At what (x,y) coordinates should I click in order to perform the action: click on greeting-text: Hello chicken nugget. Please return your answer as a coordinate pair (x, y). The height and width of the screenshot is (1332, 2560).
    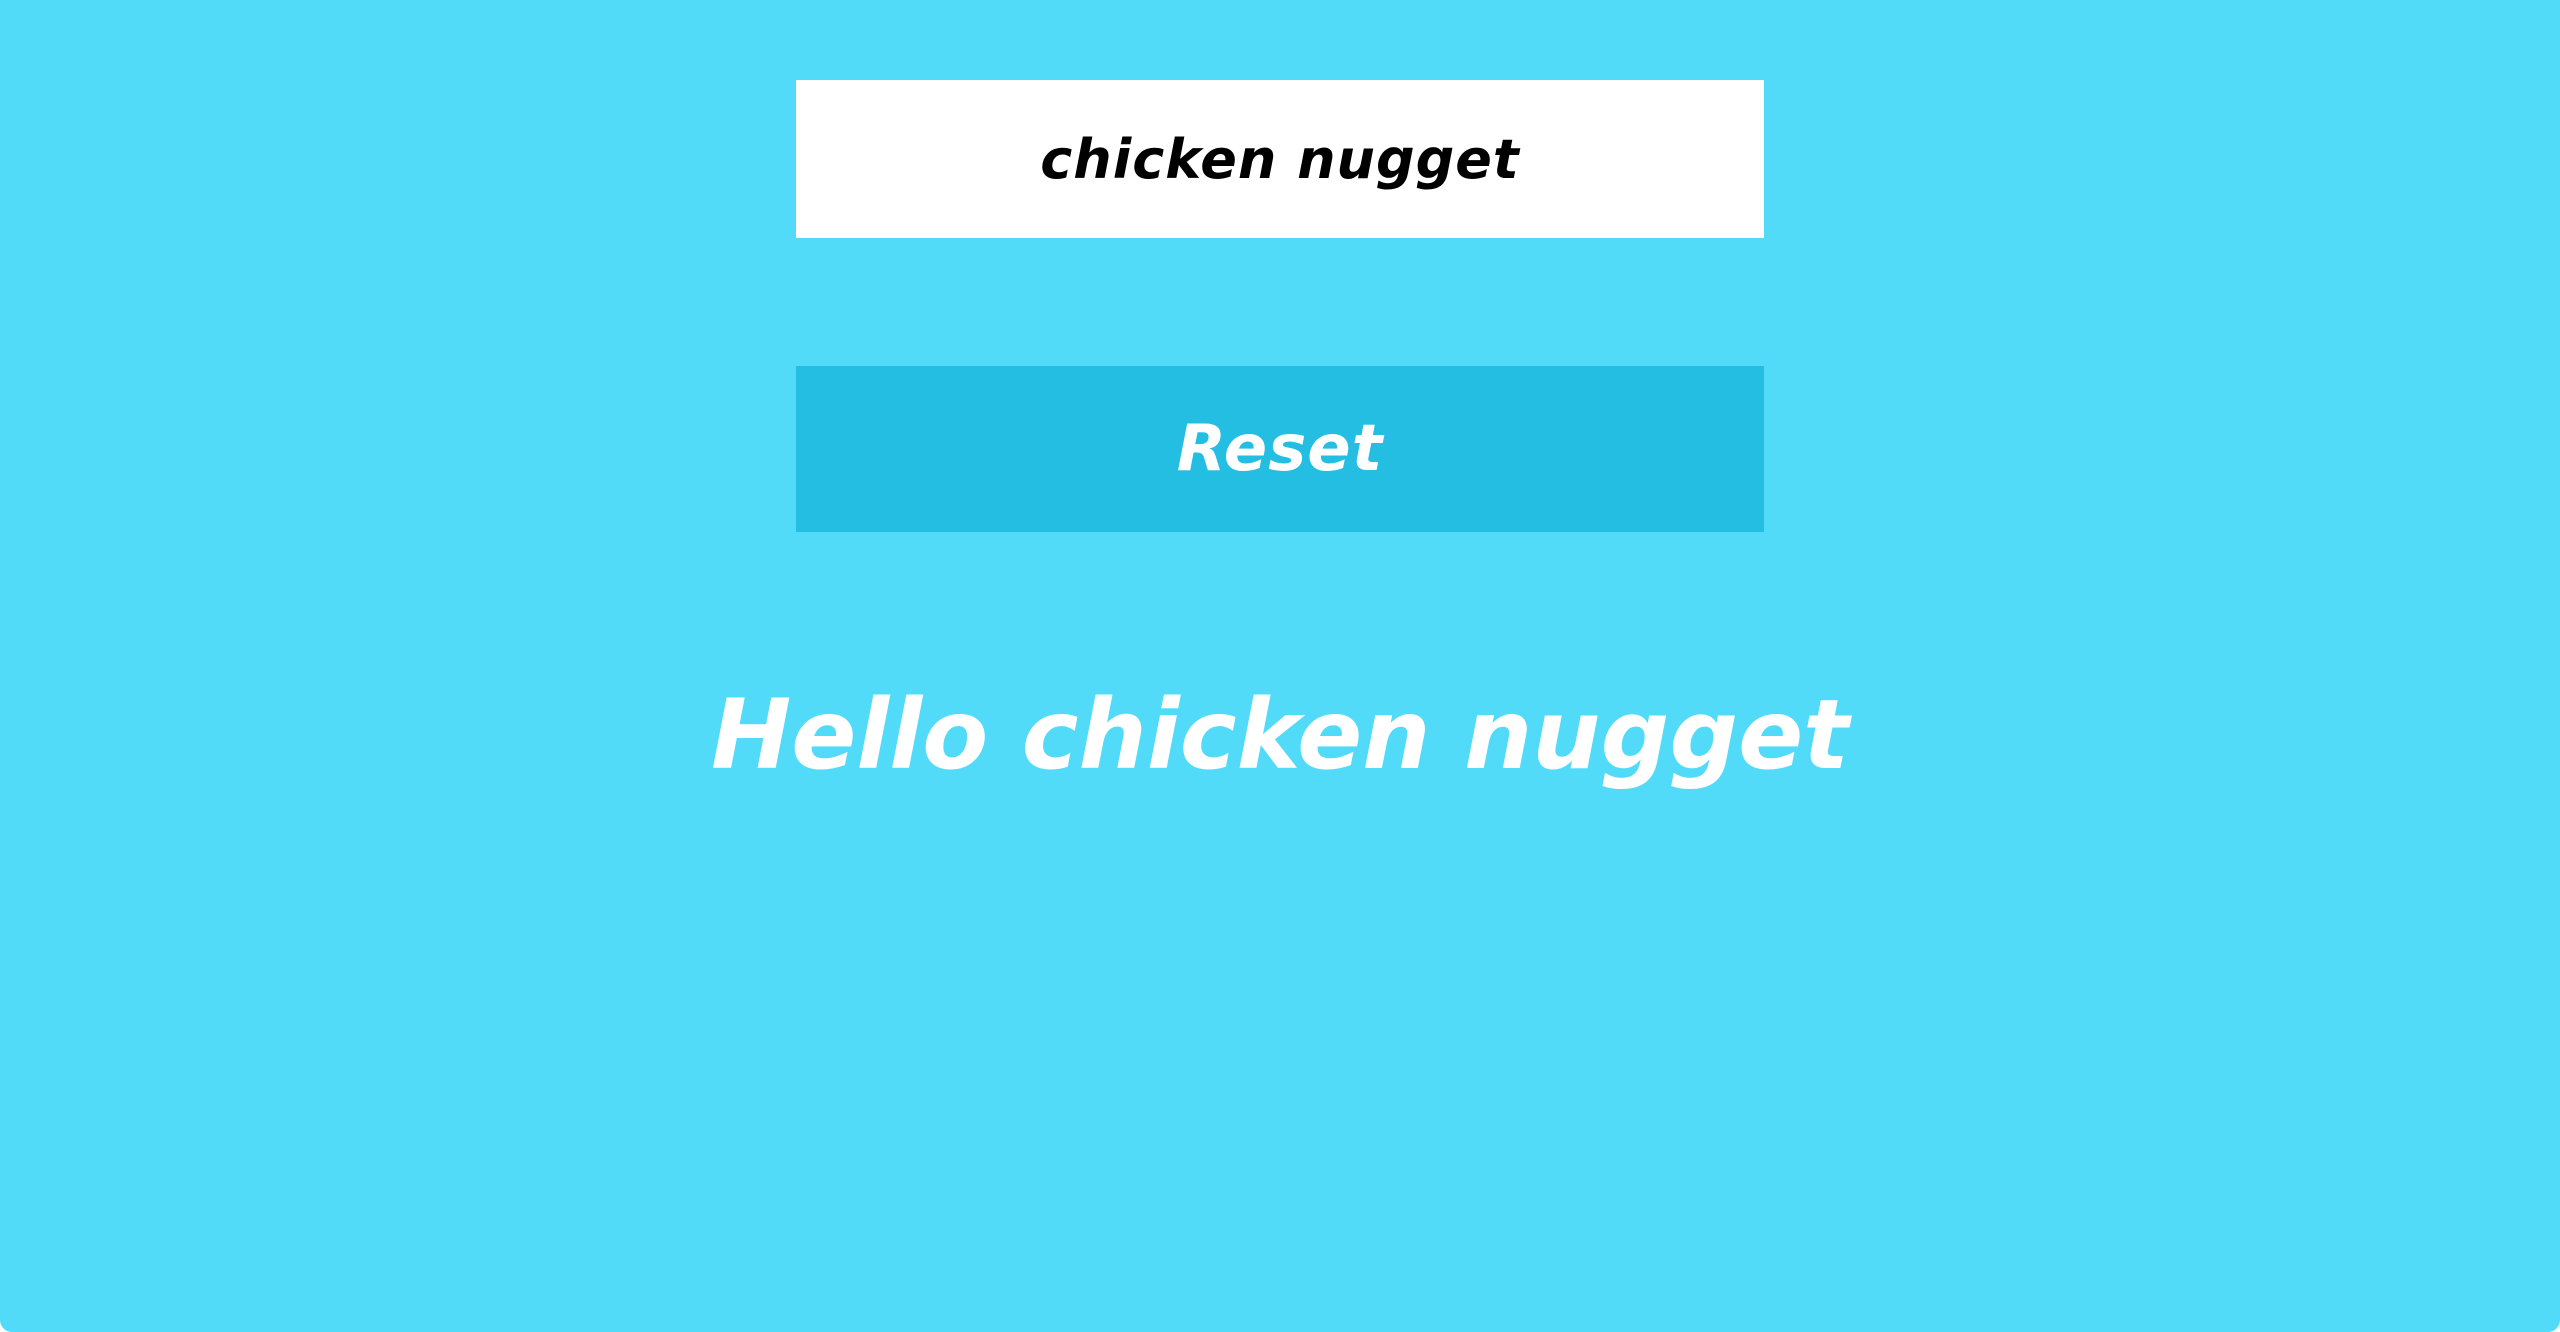
    Looking at the image, I should click on (1280, 735).